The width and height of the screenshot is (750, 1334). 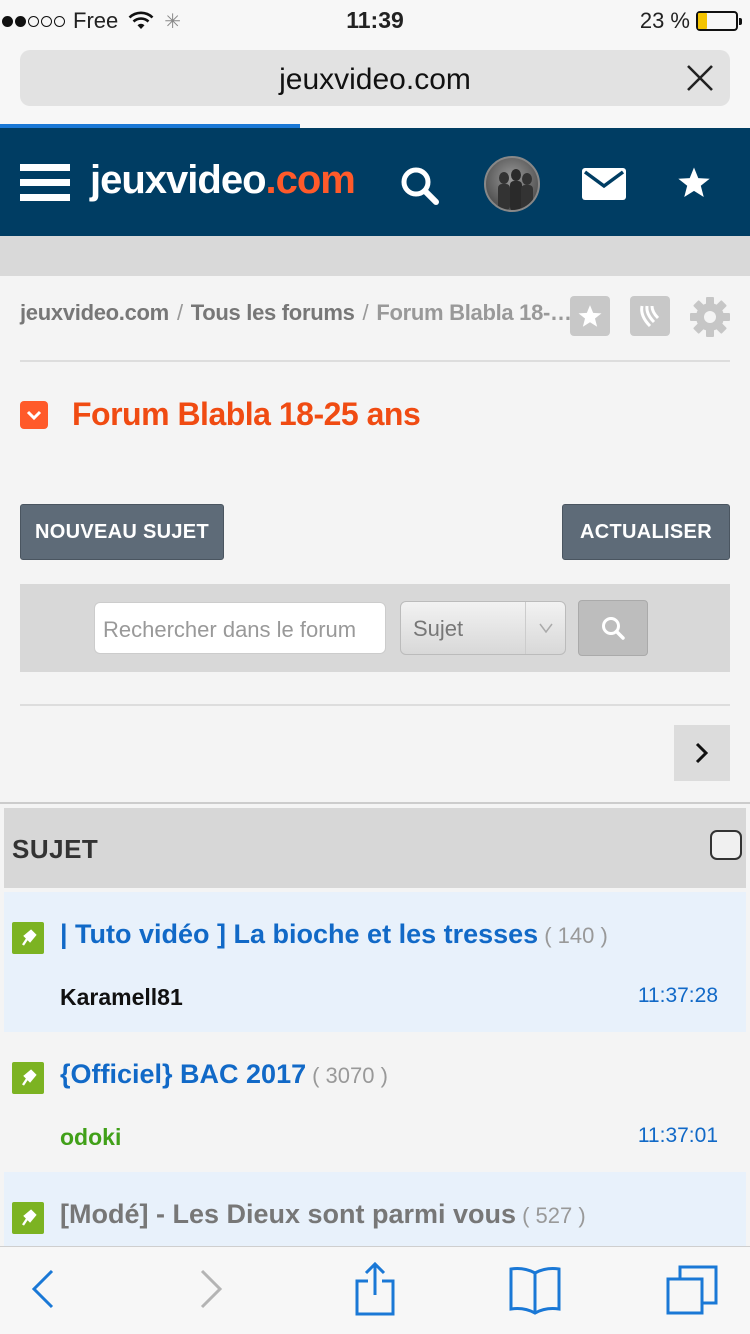 I want to click on topic-title-text: | Tuto vidéo ] La bioche et les tresses, so click(x=299, y=934).